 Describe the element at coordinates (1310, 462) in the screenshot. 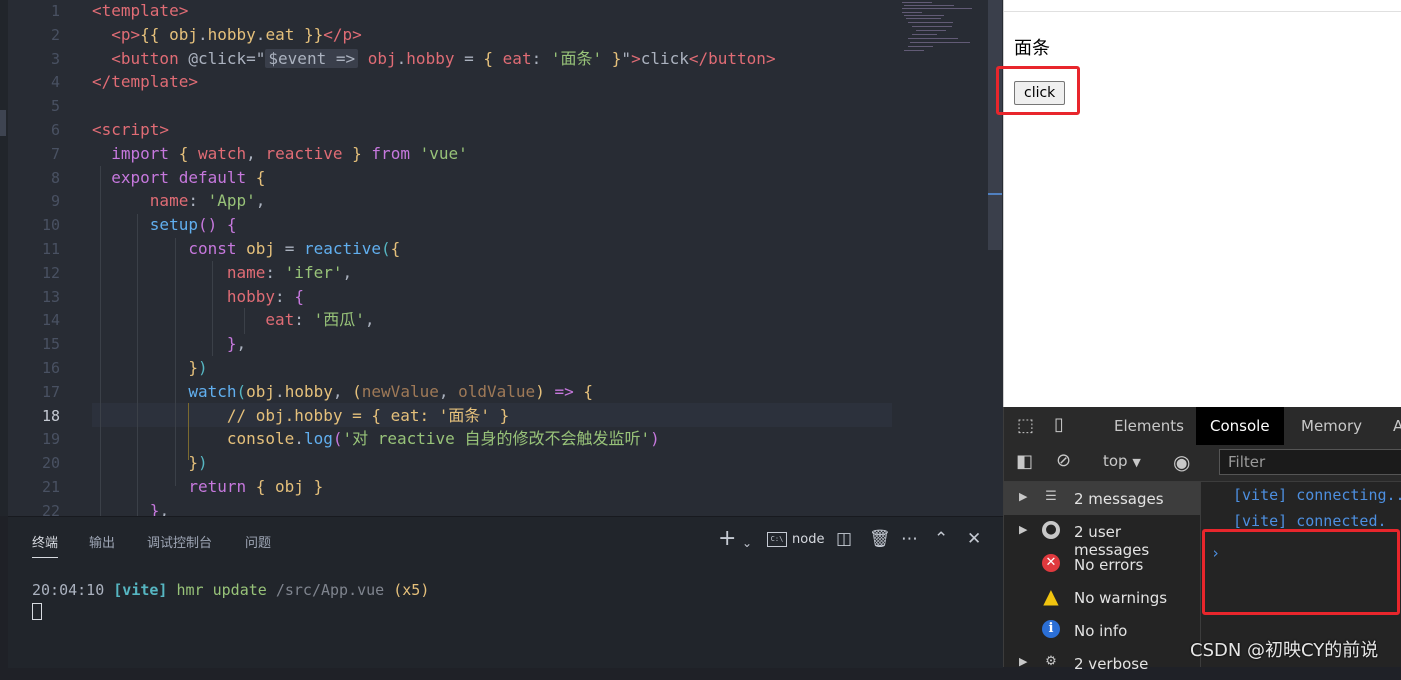

I see `filter-input: Filter` at that location.